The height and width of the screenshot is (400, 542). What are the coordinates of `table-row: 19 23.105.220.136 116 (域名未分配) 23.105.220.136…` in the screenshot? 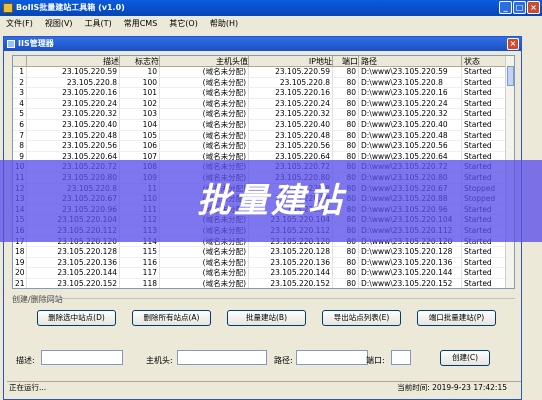 It's located at (263, 263).